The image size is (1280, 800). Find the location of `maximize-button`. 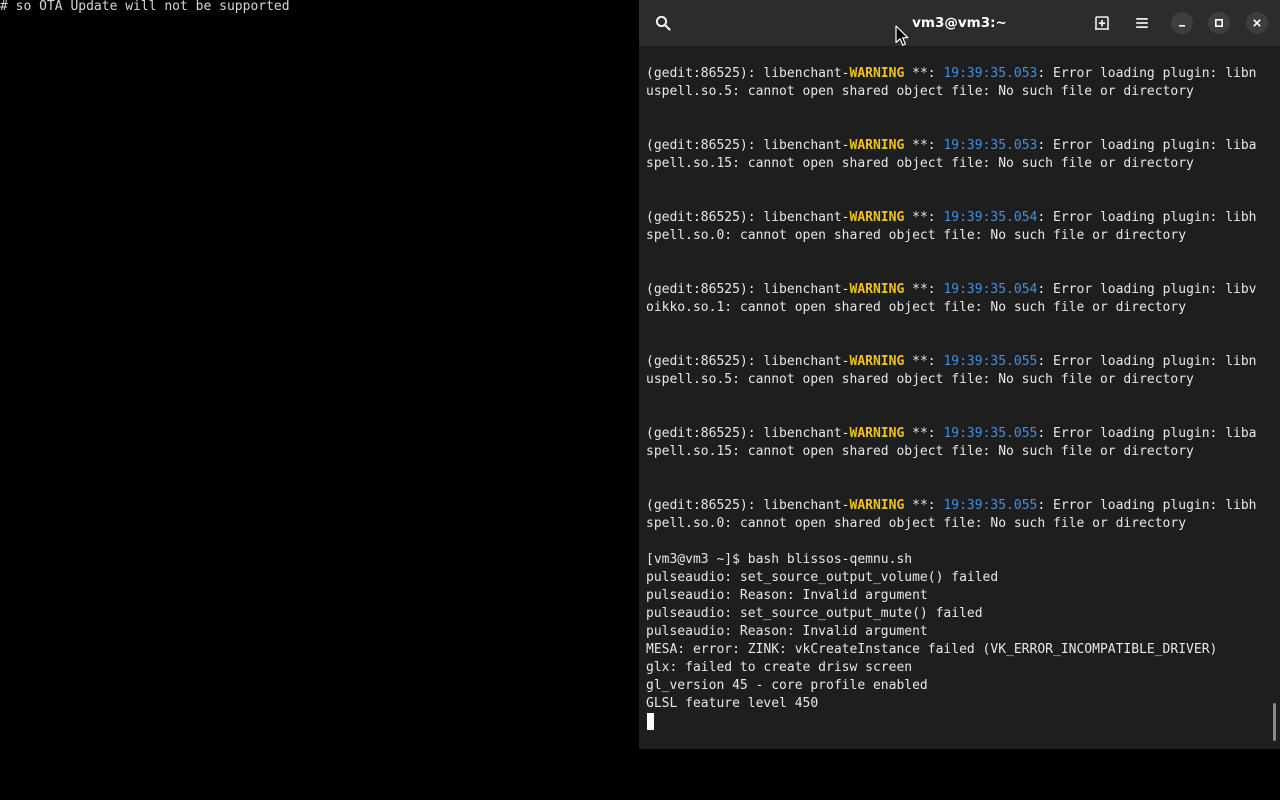

maximize-button is located at coordinates (1219, 23).